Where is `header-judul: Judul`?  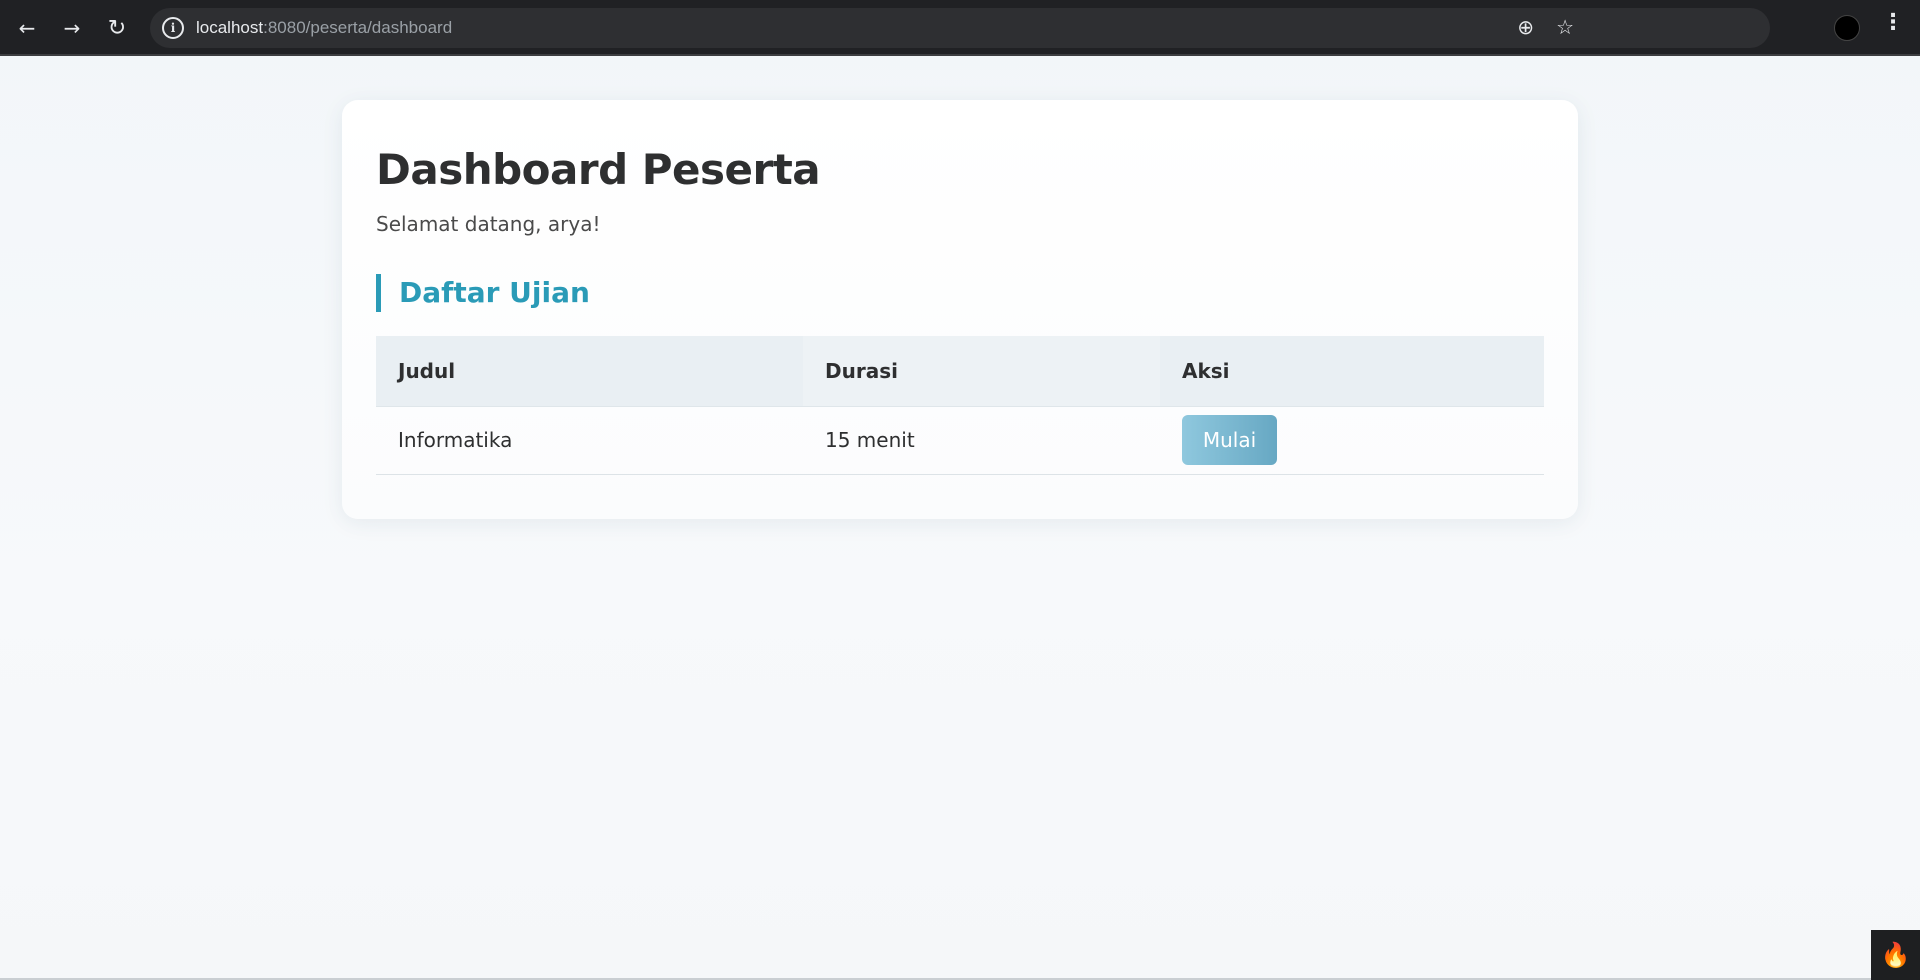 header-judul: Judul is located at coordinates (589, 371).